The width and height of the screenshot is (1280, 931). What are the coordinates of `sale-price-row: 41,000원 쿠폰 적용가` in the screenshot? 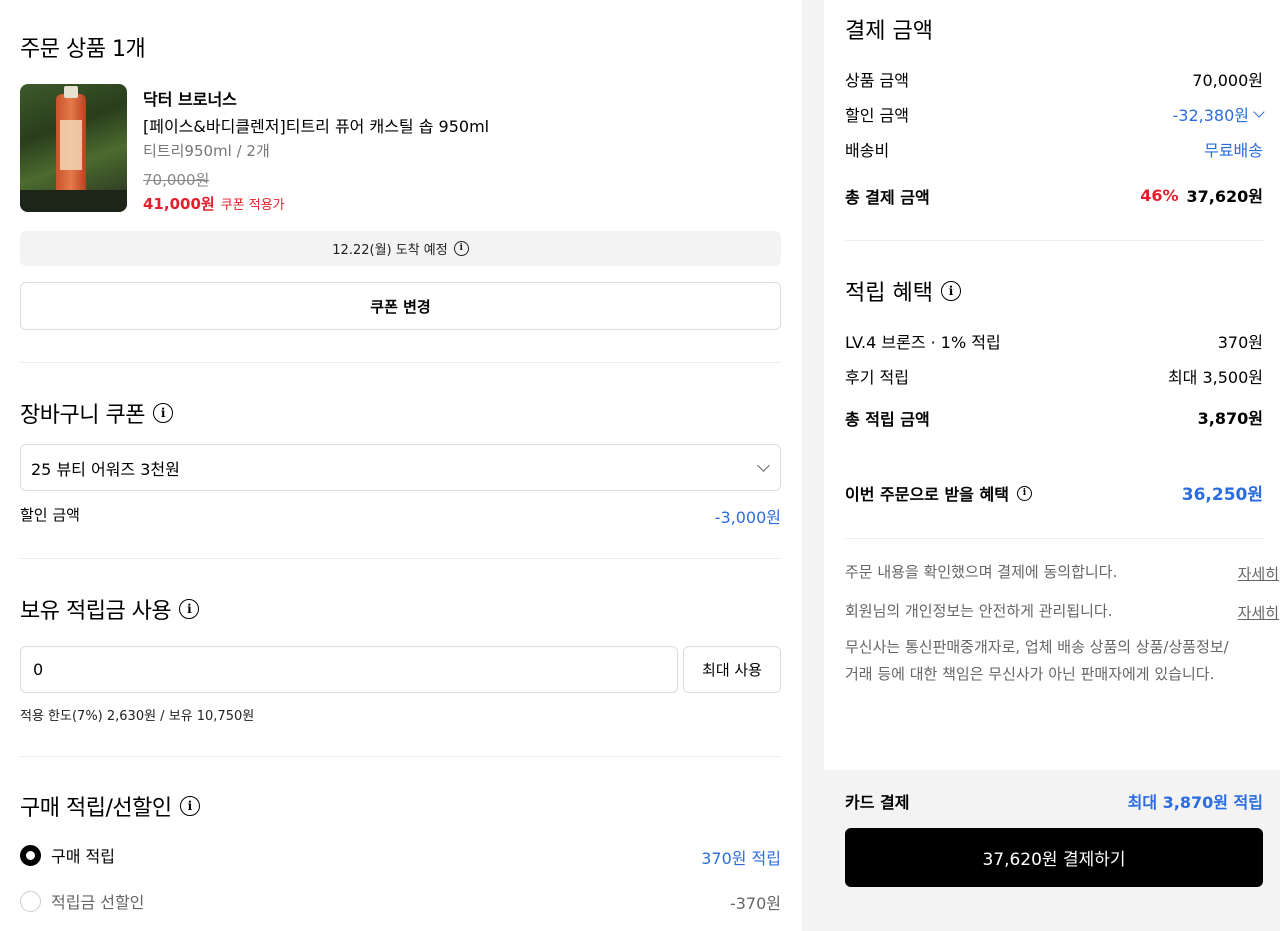 It's located at (214, 203).